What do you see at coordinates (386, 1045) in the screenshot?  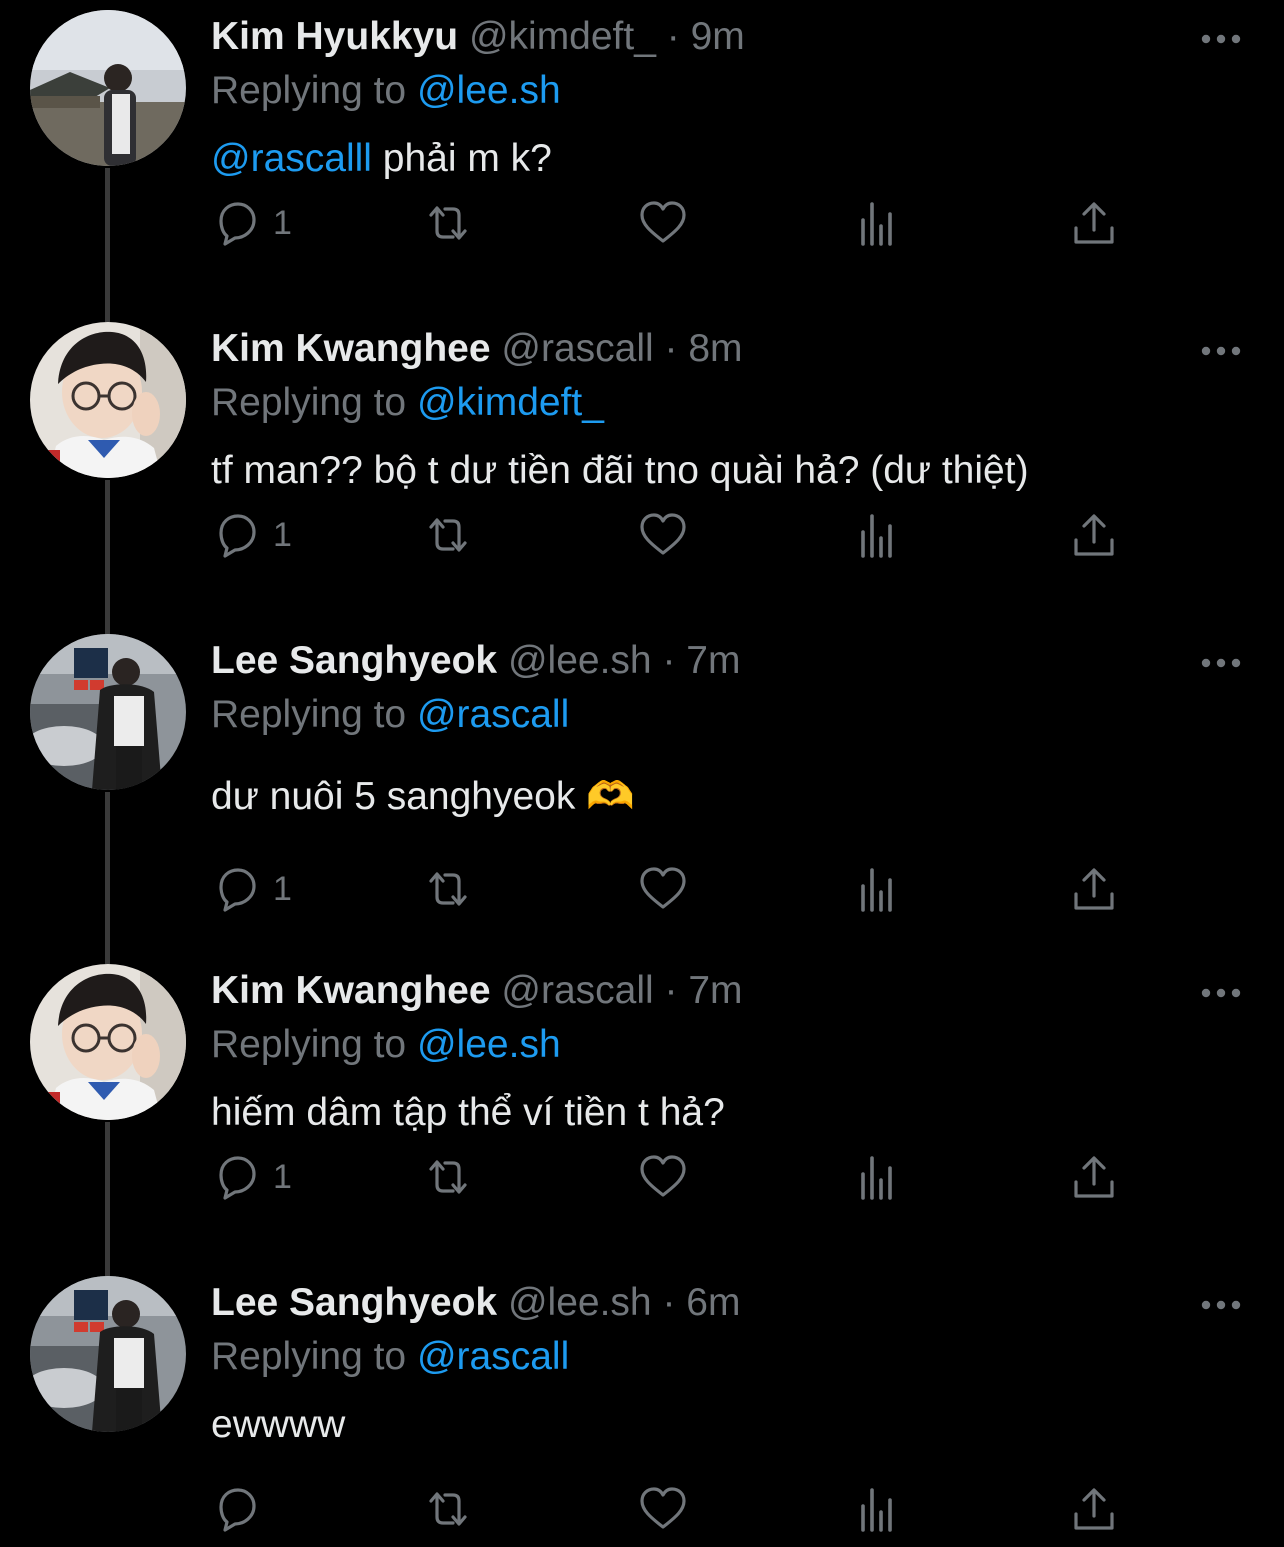 I see `replying-to: Replying to @lee.sh` at bounding box center [386, 1045].